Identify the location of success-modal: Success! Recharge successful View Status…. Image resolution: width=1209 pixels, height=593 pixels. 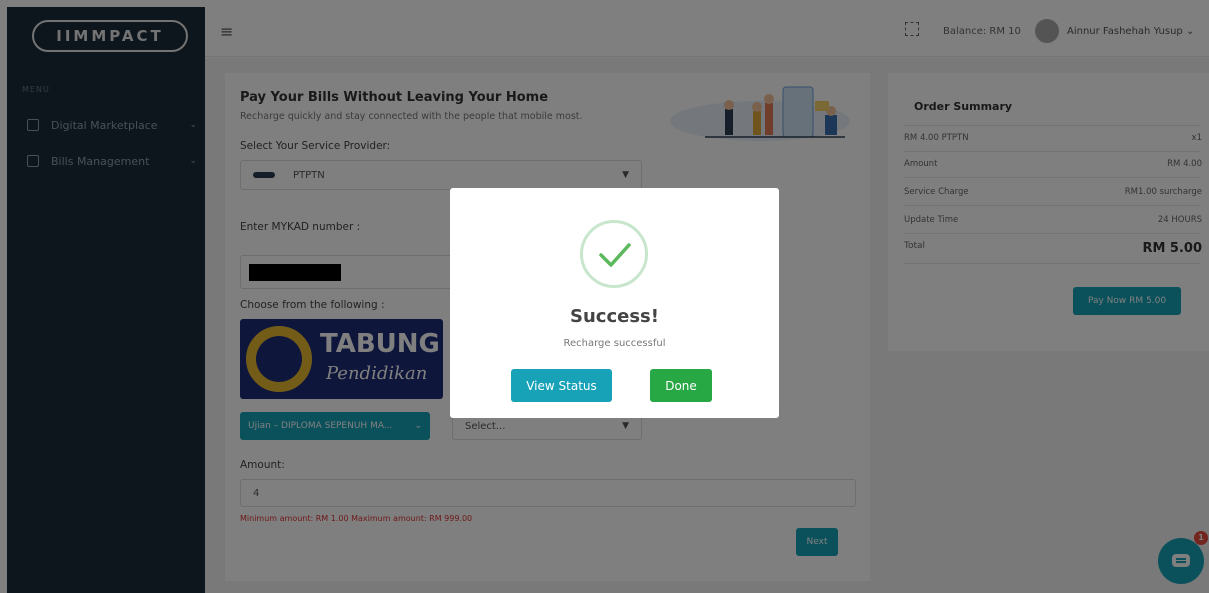
(614, 303).